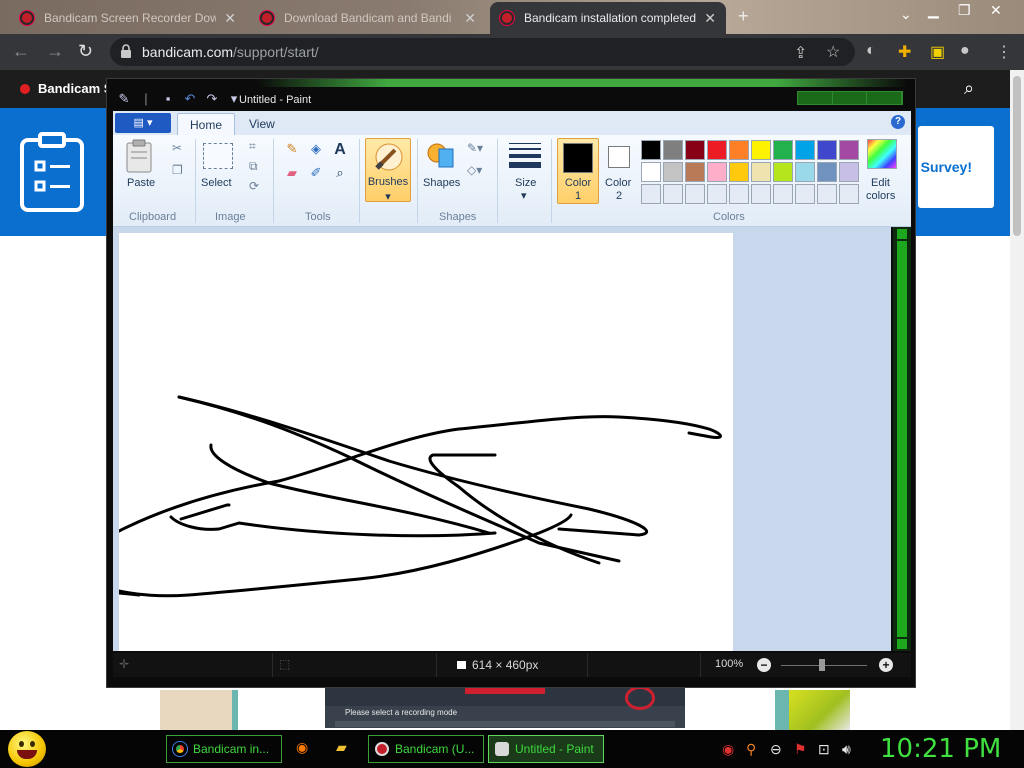  I want to click on magnifier-icon: ⌕, so click(340, 176).